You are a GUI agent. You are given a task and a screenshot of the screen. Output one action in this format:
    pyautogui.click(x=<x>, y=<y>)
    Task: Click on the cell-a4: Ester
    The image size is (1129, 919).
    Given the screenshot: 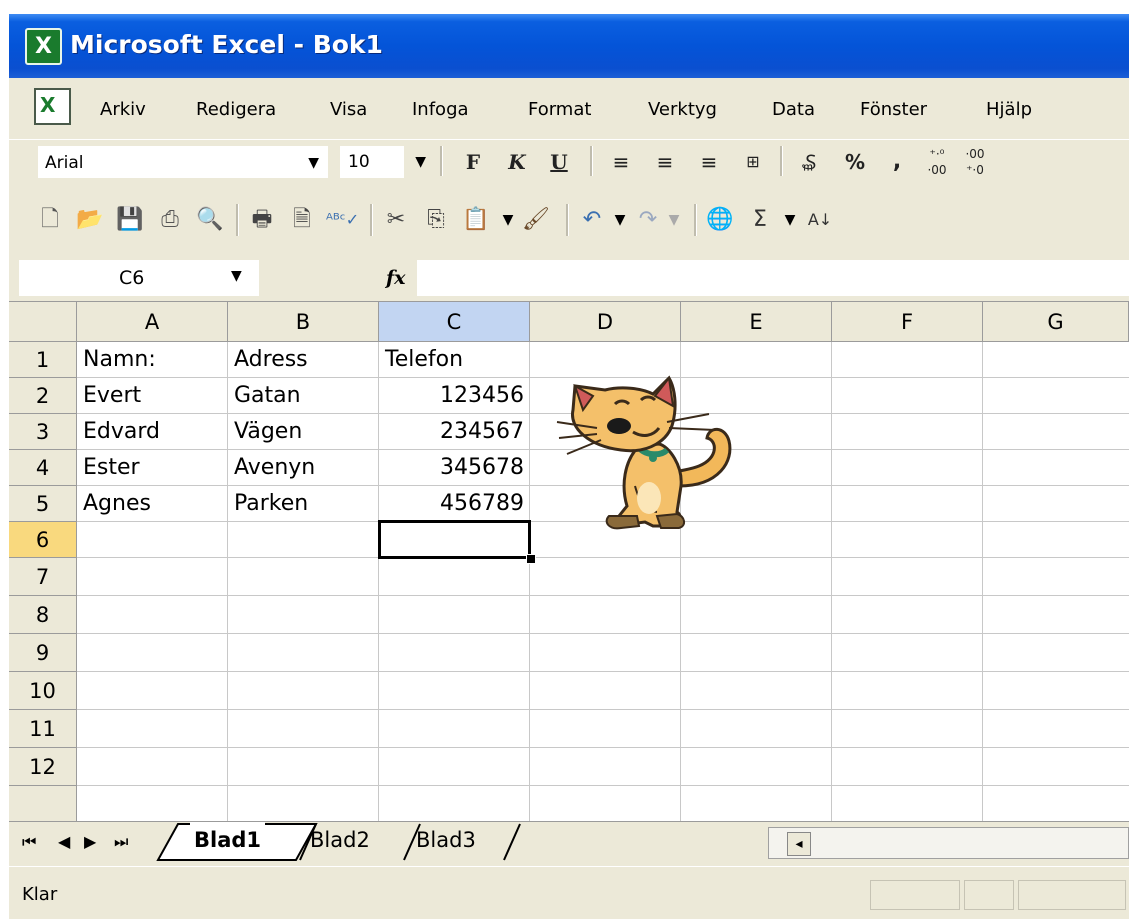 What is the action you would take?
    pyautogui.click(x=152, y=468)
    